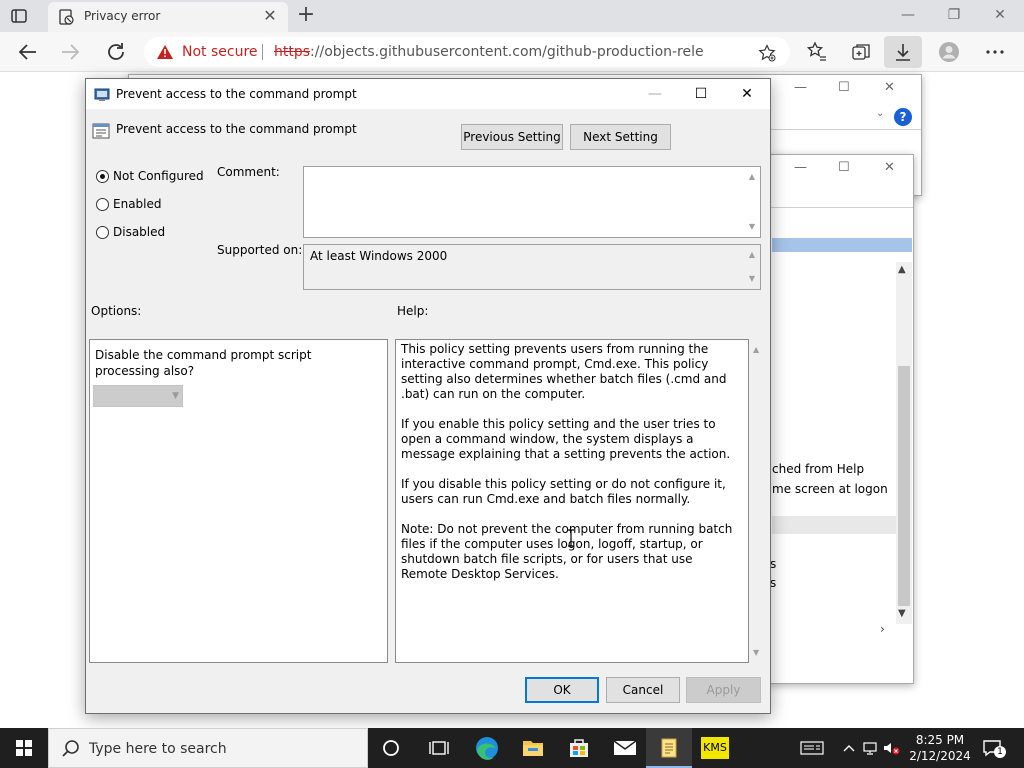 The height and width of the screenshot is (768, 1024). What do you see at coordinates (379, 256) in the screenshot?
I see `supported-on-value: At least Windows 2000` at bounding box center [379, 256].